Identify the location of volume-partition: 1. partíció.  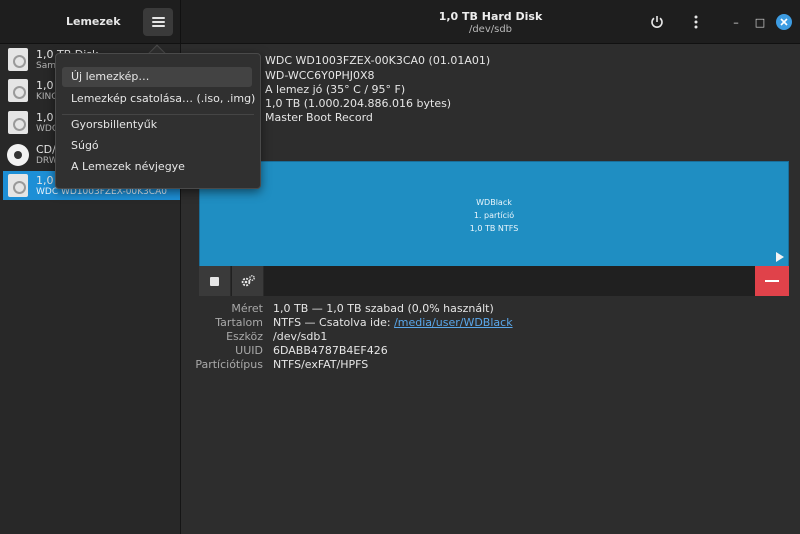
(494, 215).